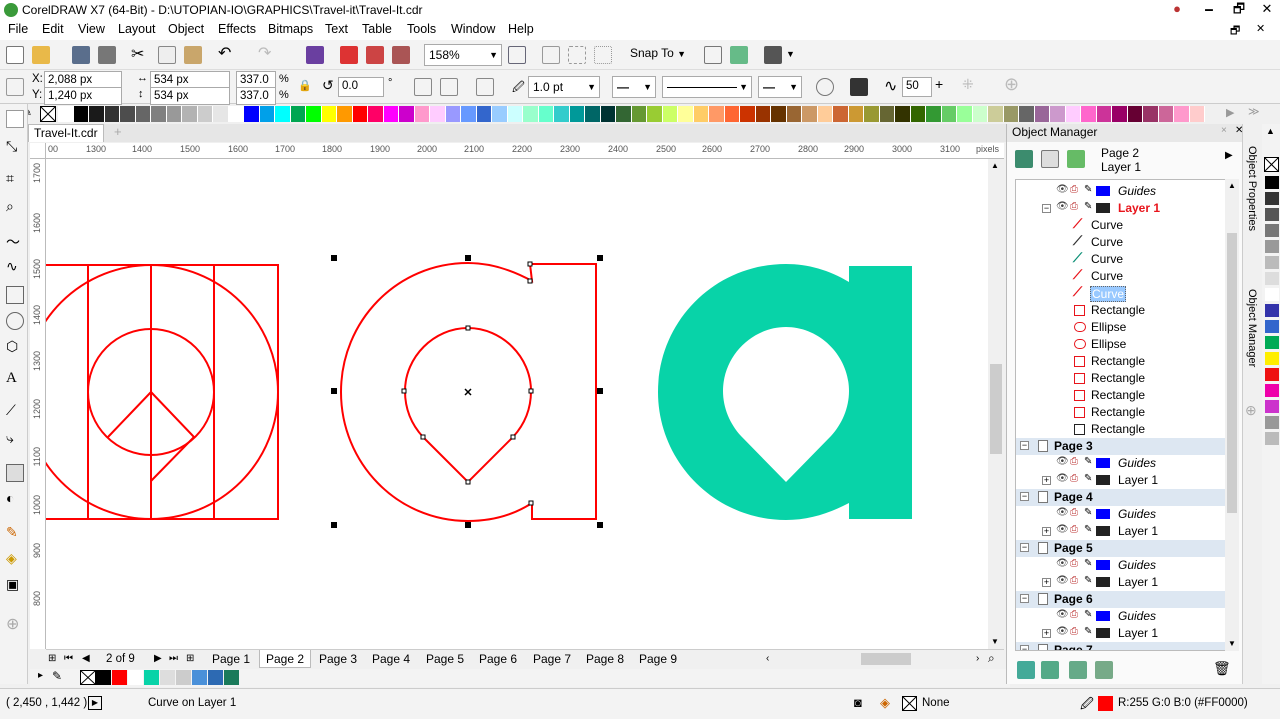 The width and height of the screenshot is (1280, 719). Describe the element at coordinates (15, 207) in the screenshot. I see `zoom-tool-icon: ⌕` at that location.